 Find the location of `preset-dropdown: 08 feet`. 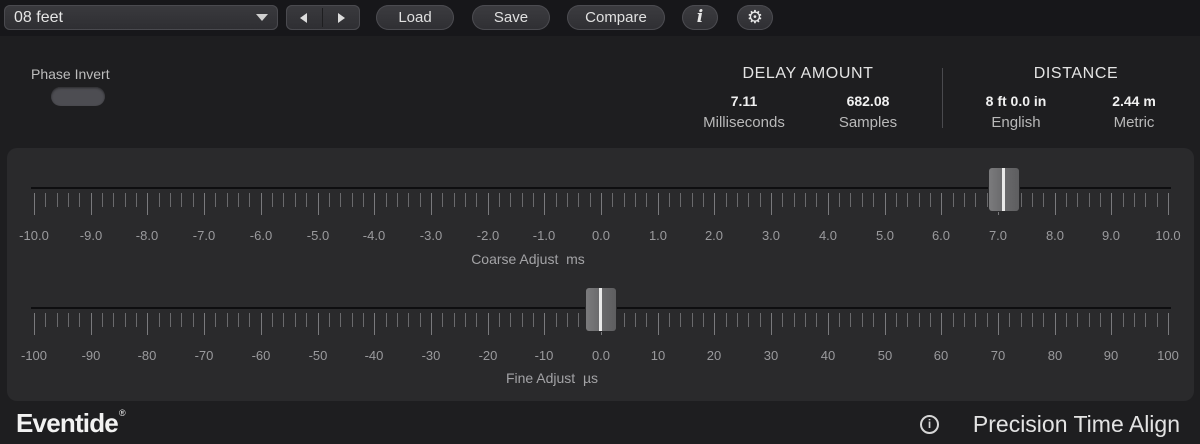

preset-dropdown: 08 feet is located at coordinates (141, 17).